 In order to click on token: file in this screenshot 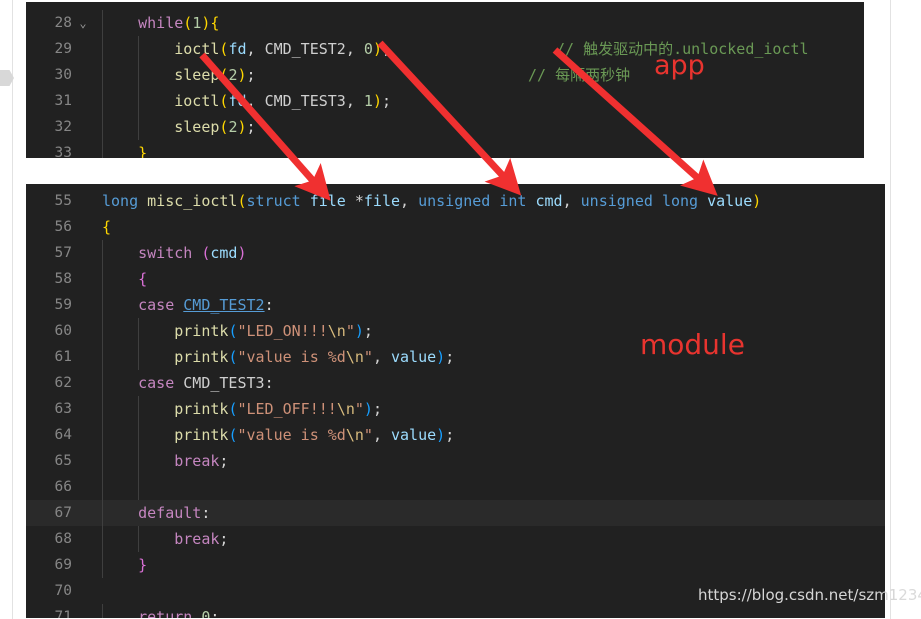, I will do `click(327, 201)`.